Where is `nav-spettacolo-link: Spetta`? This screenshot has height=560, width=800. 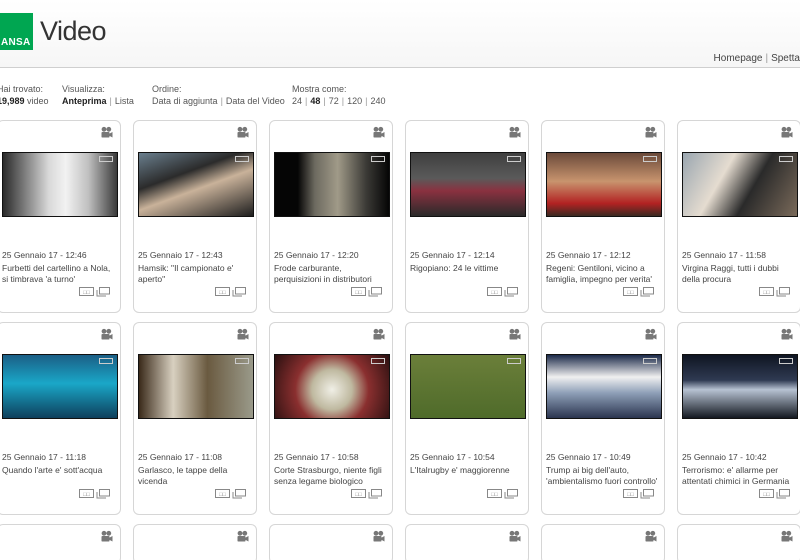 nav-spettacolo-link: Spetta is located at coordinates (785, 58).